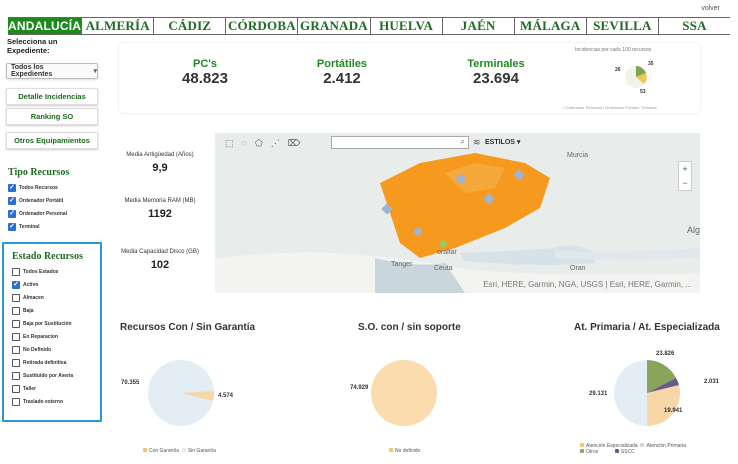 Image resolution: width=738 pixels, height=464 pixels. I want to click on kpi-terminales: Terminales 23.694, so click(496, 72).